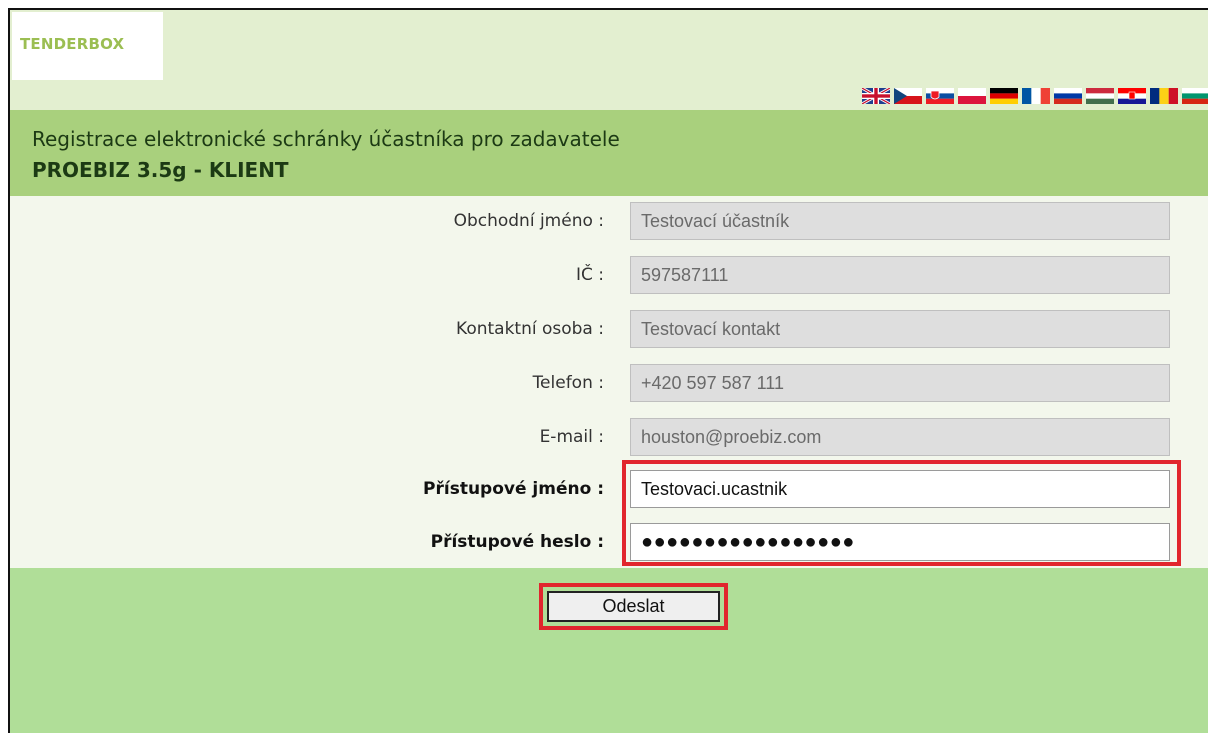 This screenshot has width=1208, height=733. I want to click on logo: TENDERBOX, so click(87, 46).